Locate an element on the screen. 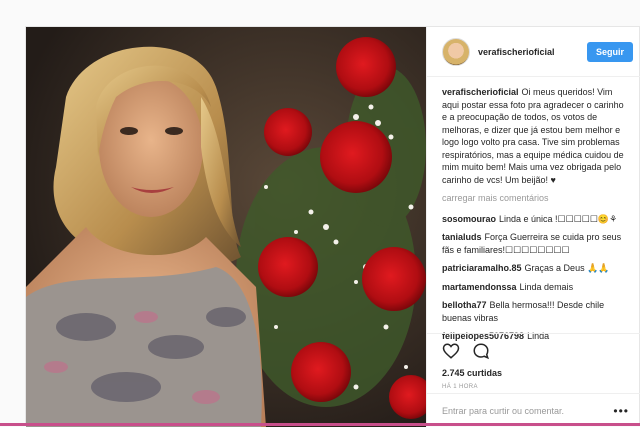 The image size is (640, 427). post-header: verafischerioficial Seguir is located at coordinates (533, 52).